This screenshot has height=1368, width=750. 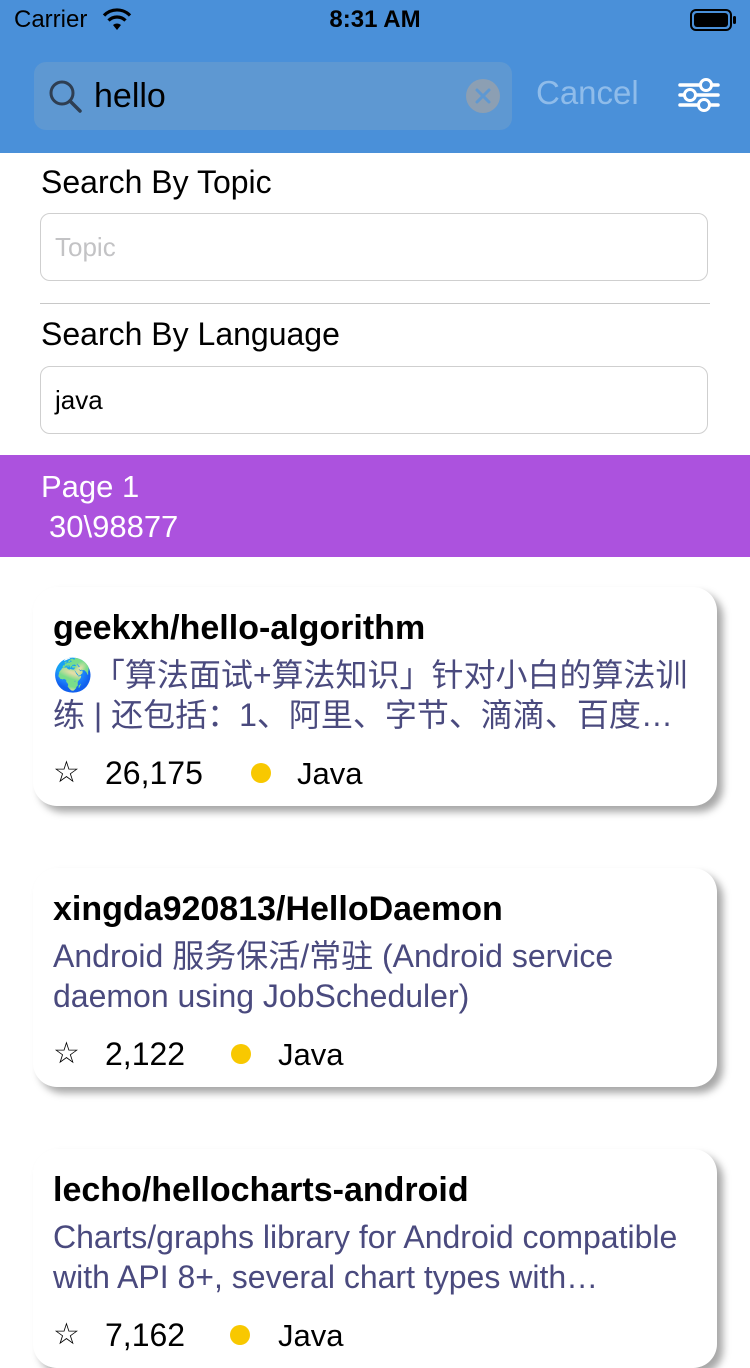 What do you see at coordinates (190, 334) in the screenshot?
I see `language-section-label: Search By Language` at bounding box center [190, 334].